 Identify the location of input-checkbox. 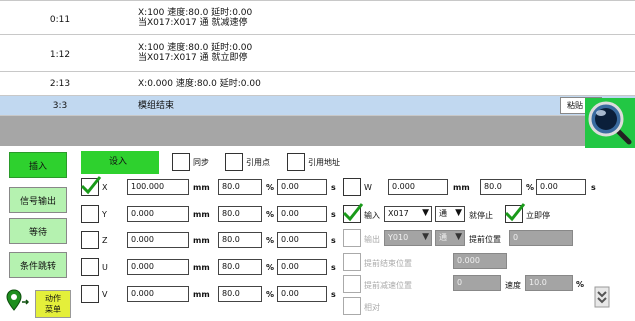
(353, 213).